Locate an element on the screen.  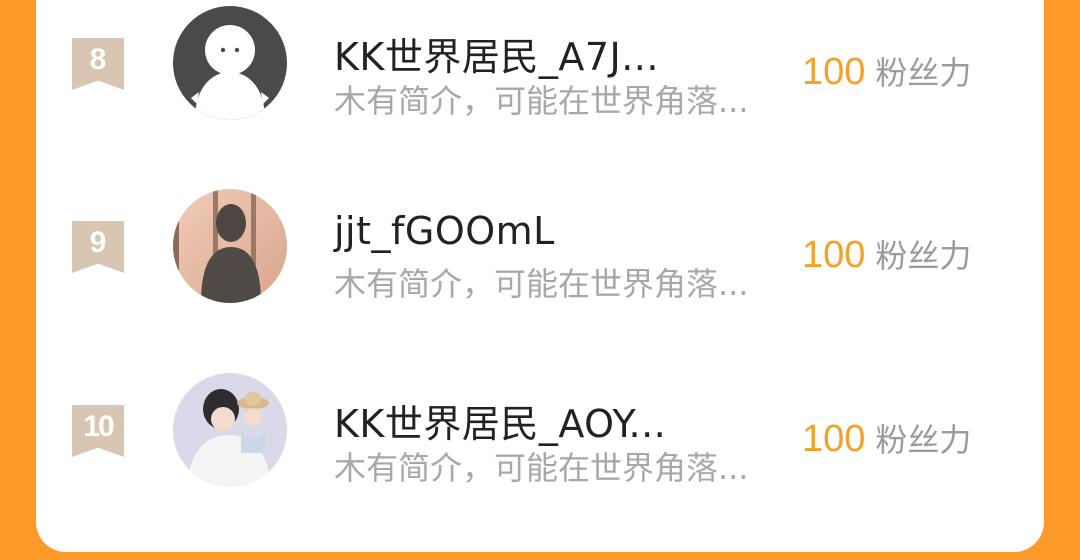
rank-badge: 9 is located at coordinates (98, 247).